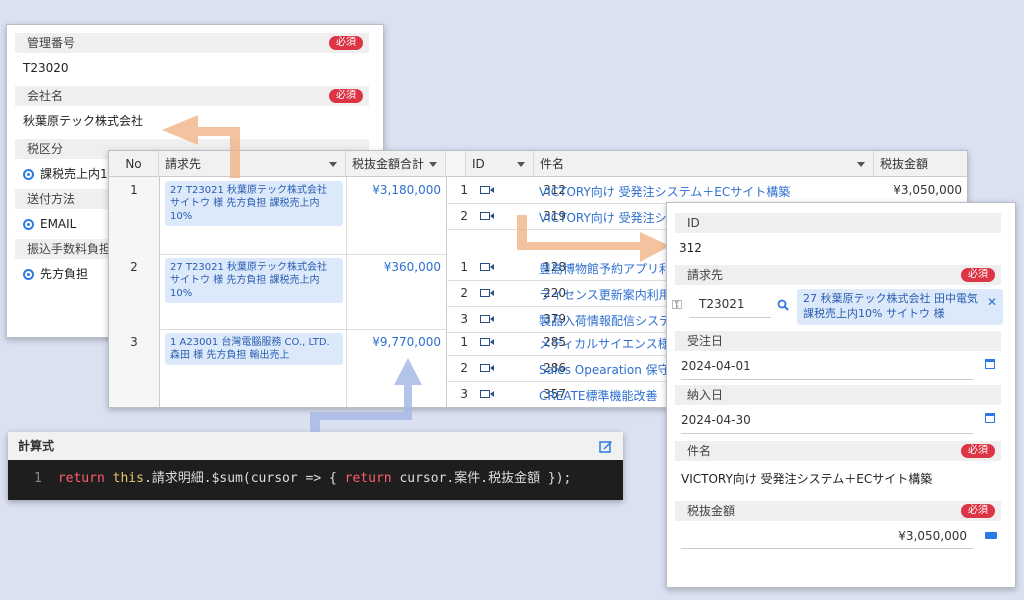 Image resolution: width=1024 pixels, height=600 pixels. Describe the element at coordinates (64, 274) in the screenshot. I see `fee-option-label: 先方負担` at that location.